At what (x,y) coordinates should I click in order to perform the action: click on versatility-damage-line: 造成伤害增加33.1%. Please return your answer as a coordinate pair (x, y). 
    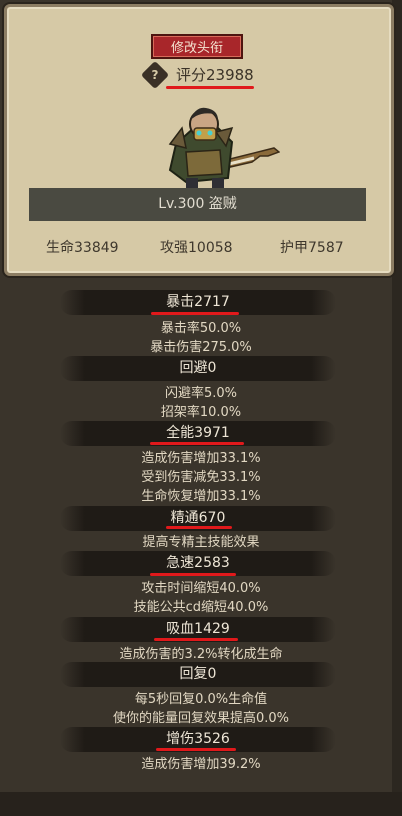
    Looking at the image, I should click on (201, 458).